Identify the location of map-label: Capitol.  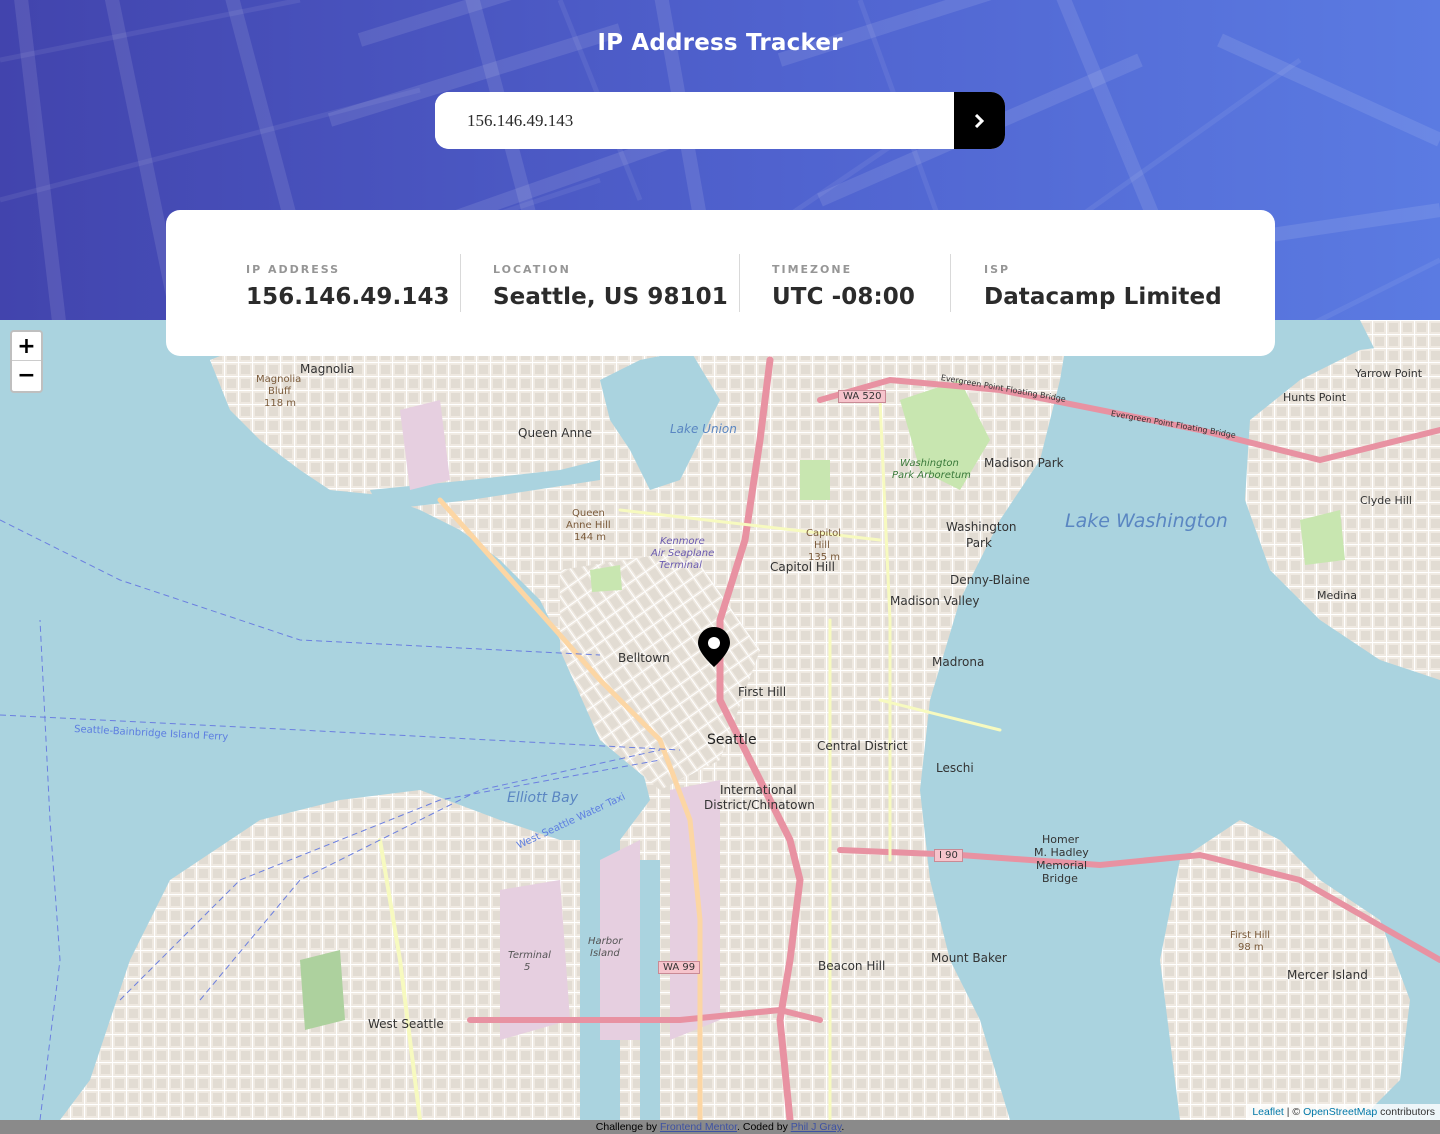
(824, 533).